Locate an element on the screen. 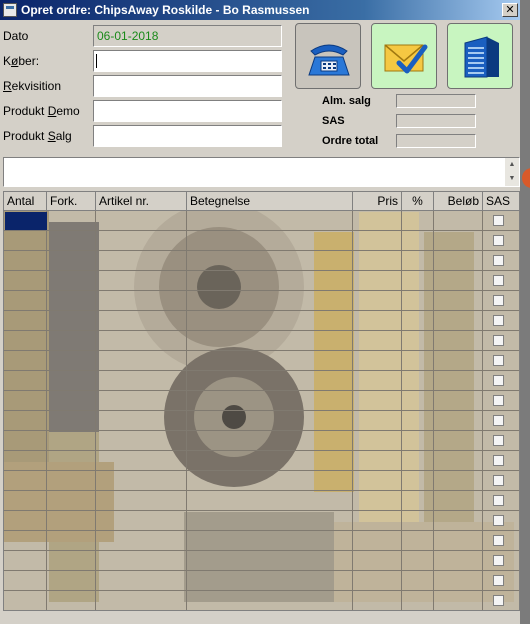 The image size is (530, 624). produkt-demo-input is located at coordinates (187, 111).